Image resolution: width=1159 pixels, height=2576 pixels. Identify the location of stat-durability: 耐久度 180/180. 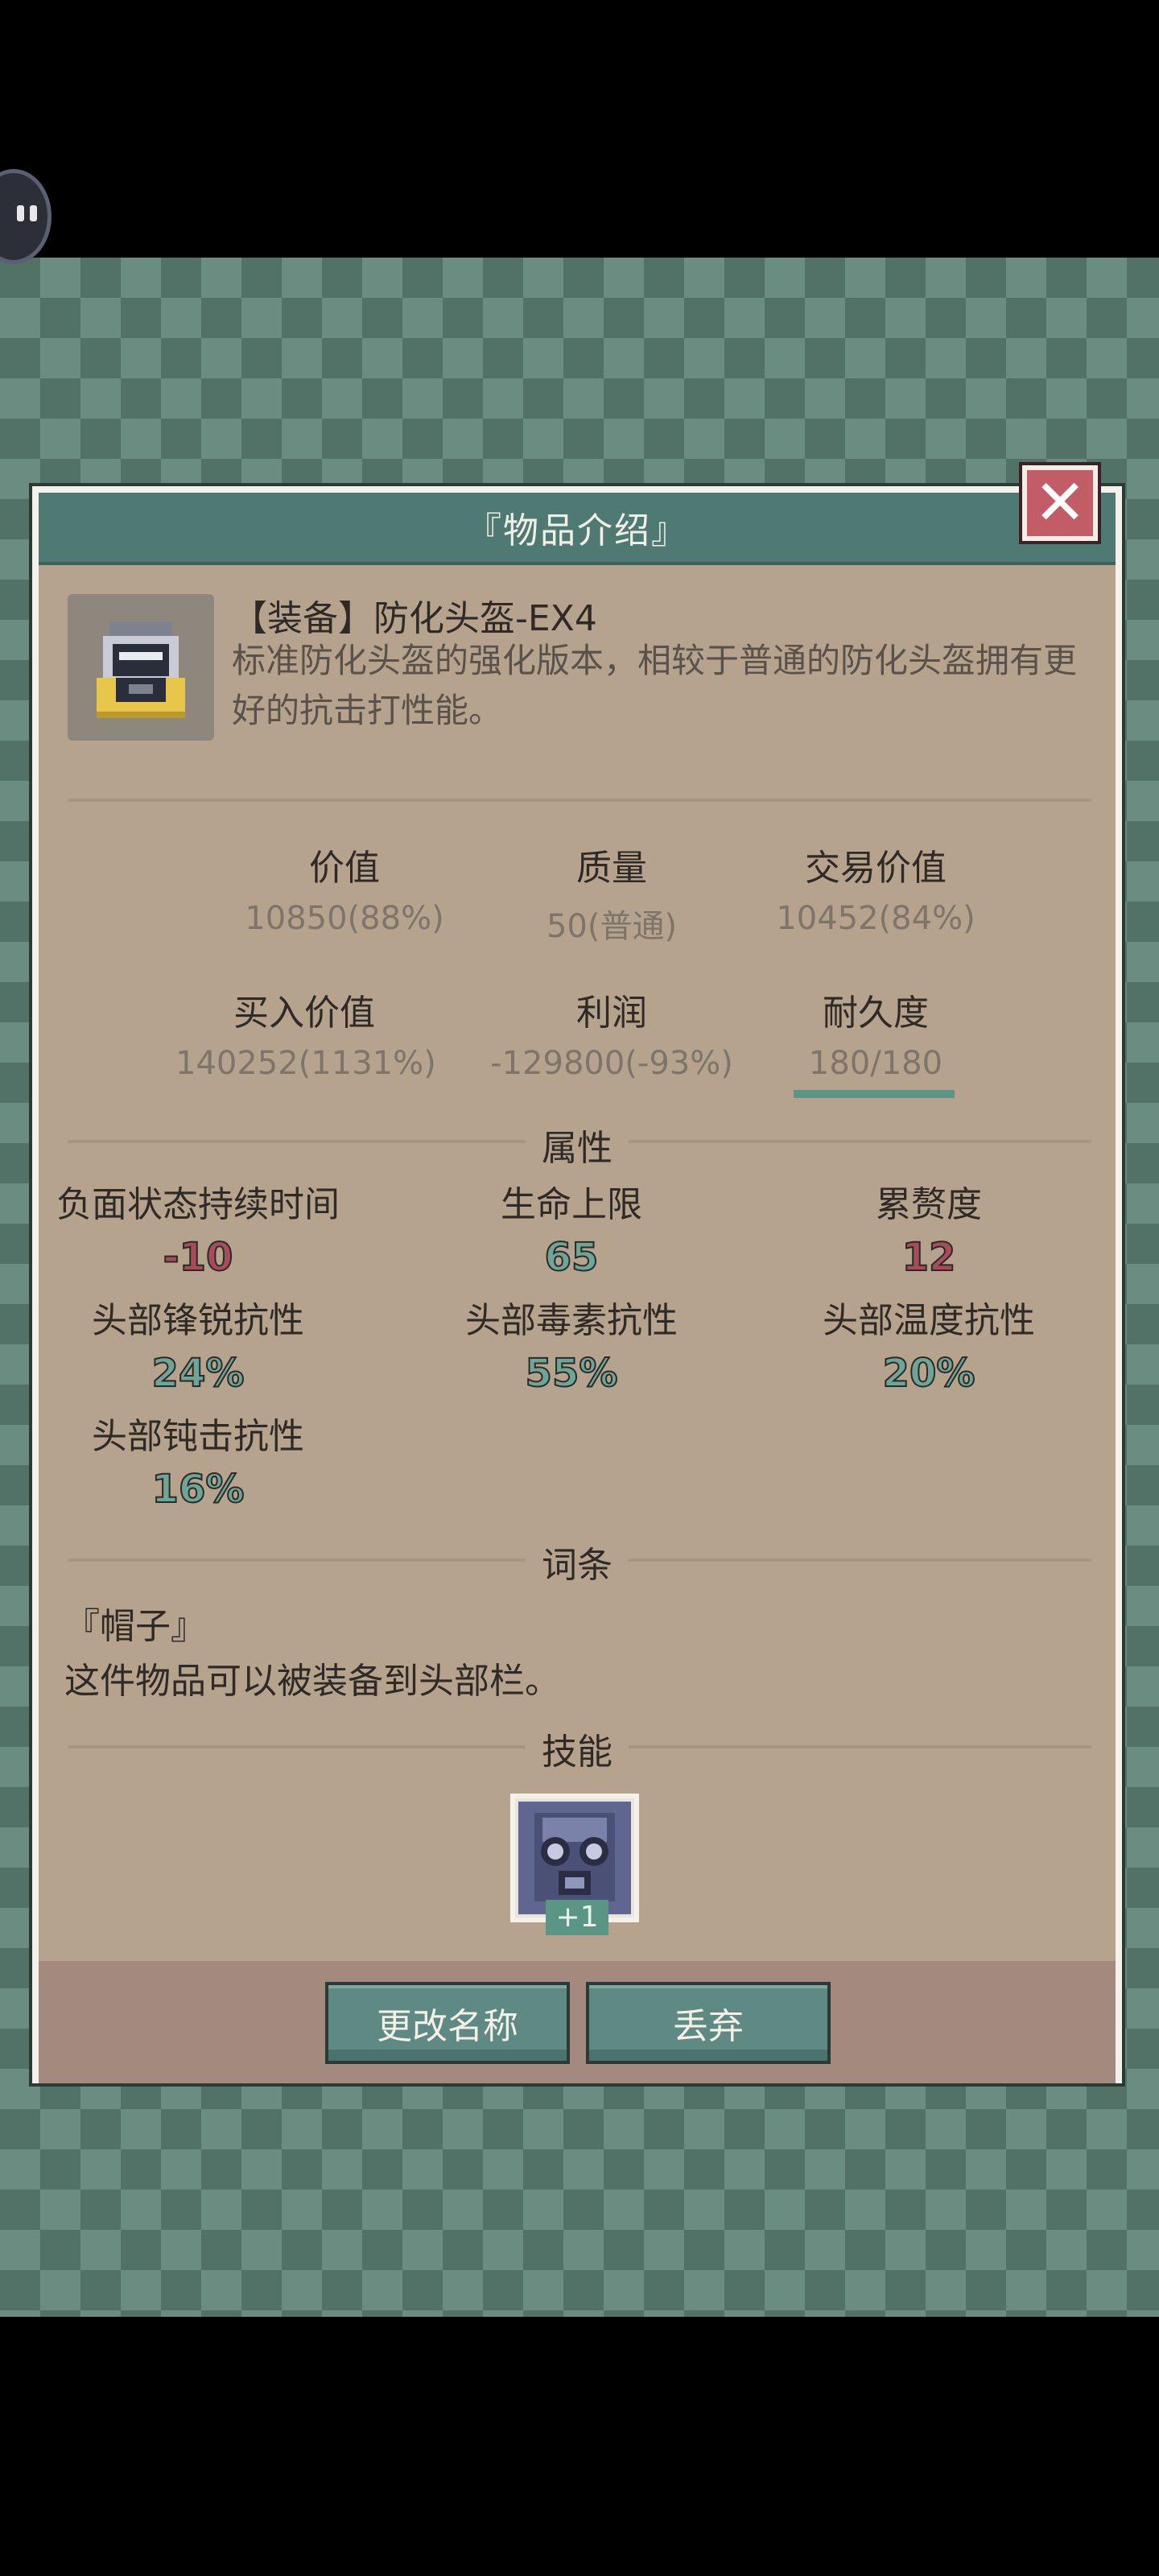
(876, 1033).